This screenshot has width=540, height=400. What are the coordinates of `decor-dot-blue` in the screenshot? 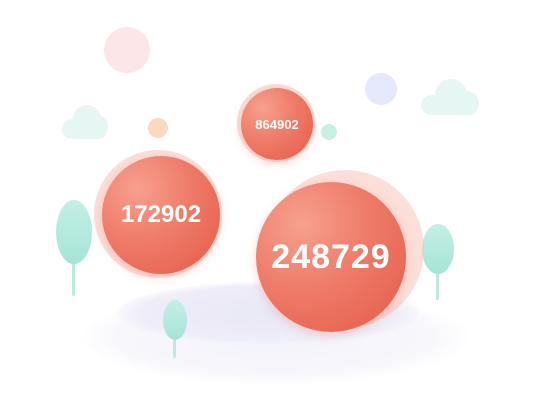 It's located at (381, 89).